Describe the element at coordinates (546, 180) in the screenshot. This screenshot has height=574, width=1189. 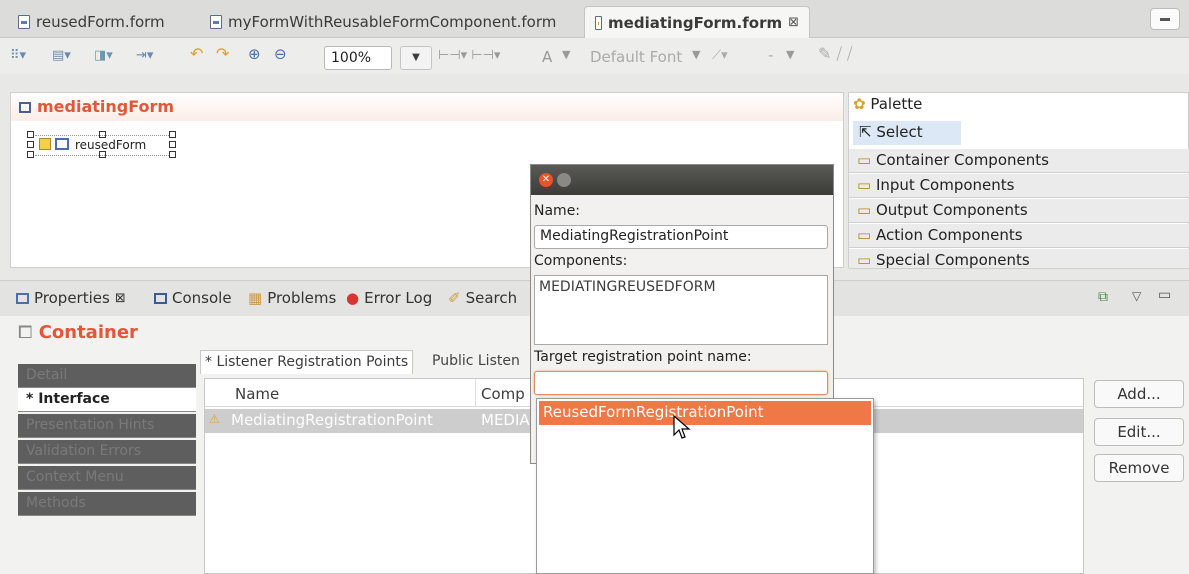
I see `close-icon: ✕` at that location.